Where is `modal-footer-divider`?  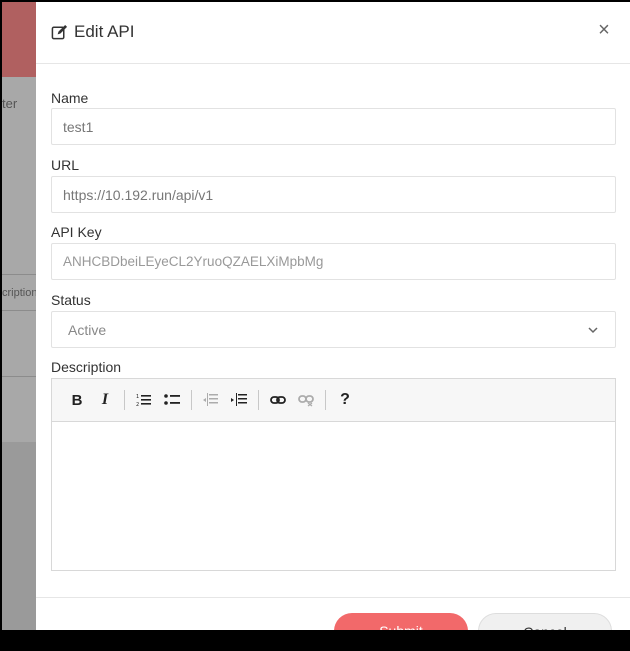
modal-footer-divider is located at coordinates (333, 597).